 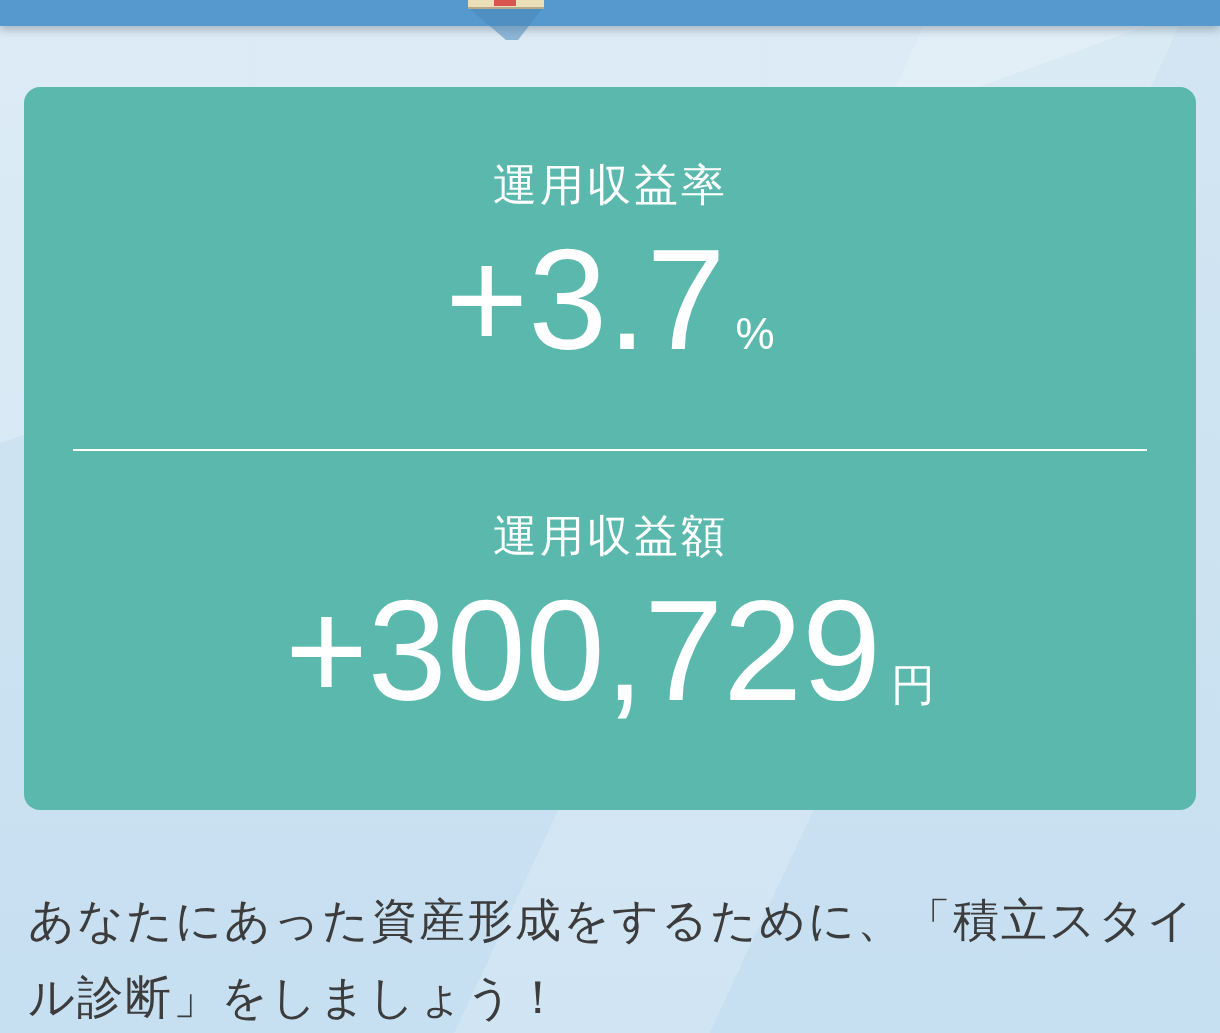 I want to click on unit-label: 円, so click(x=913, y=685).